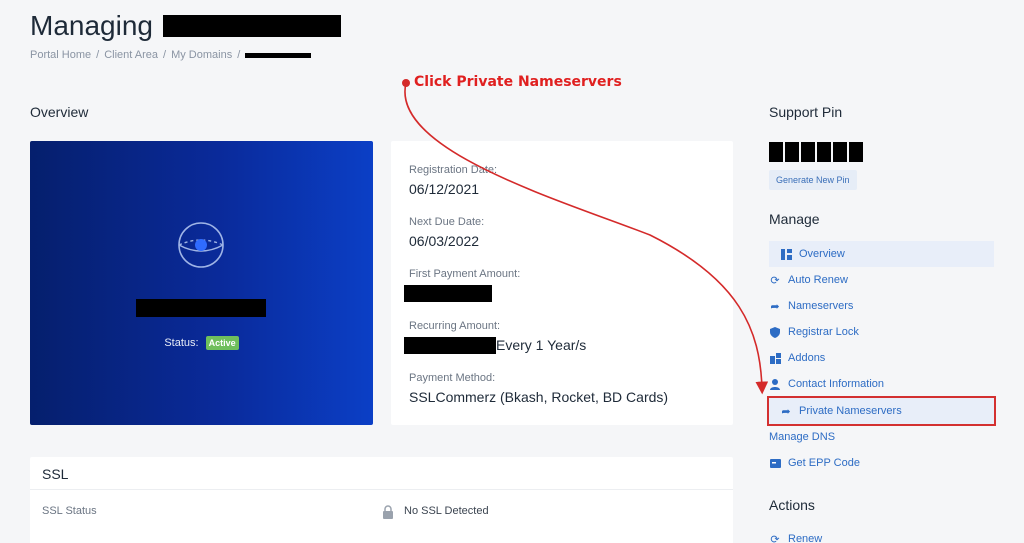 This screenshot has height=543, width=1024. What do you see at coordinates (775, 384) in the screenshot?
I see `user-icon` at bounding box center [775, 384].